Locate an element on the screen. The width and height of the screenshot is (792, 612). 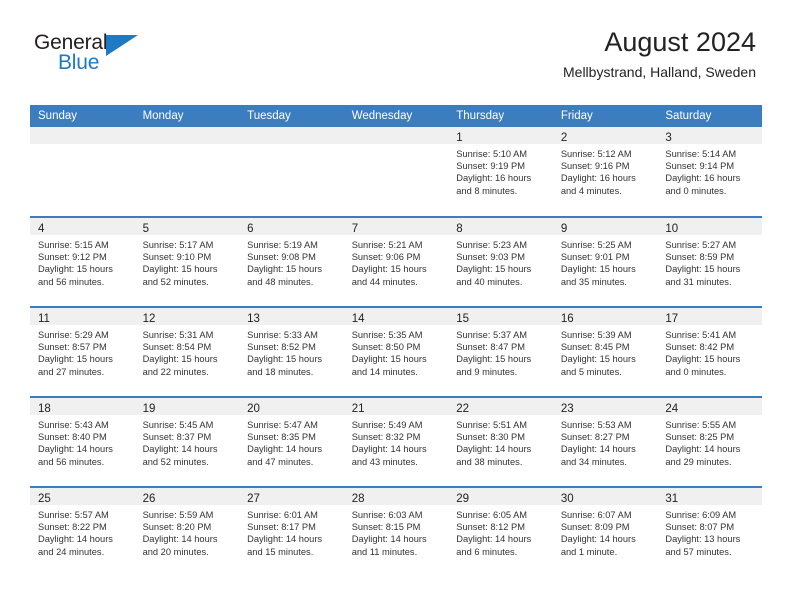
day-number-band: 26 is located at coordinates (187, 496).